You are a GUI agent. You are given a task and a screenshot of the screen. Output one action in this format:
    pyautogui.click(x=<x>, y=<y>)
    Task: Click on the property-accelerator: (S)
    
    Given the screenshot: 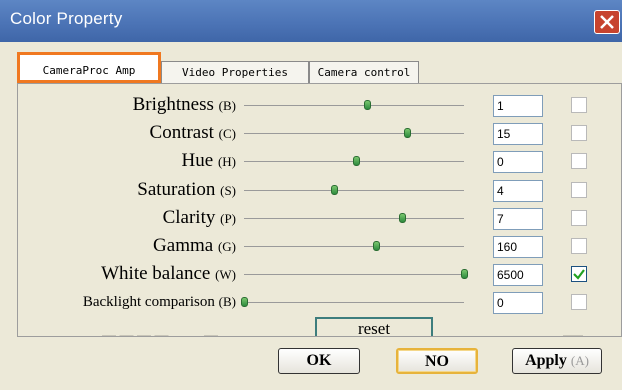 What is the action you would take?
    pyautogui.click(x=228, y=190)
    